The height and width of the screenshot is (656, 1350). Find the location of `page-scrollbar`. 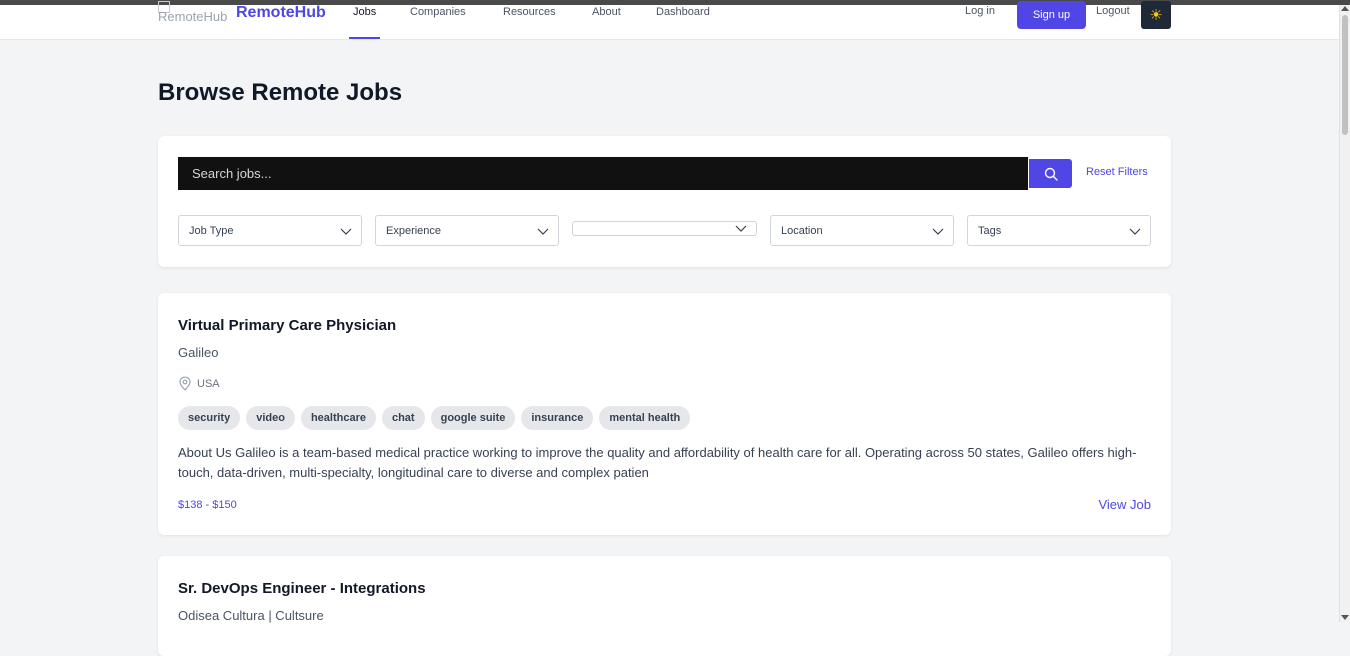

page-scrollbar is located at coordinates (1344, 313).